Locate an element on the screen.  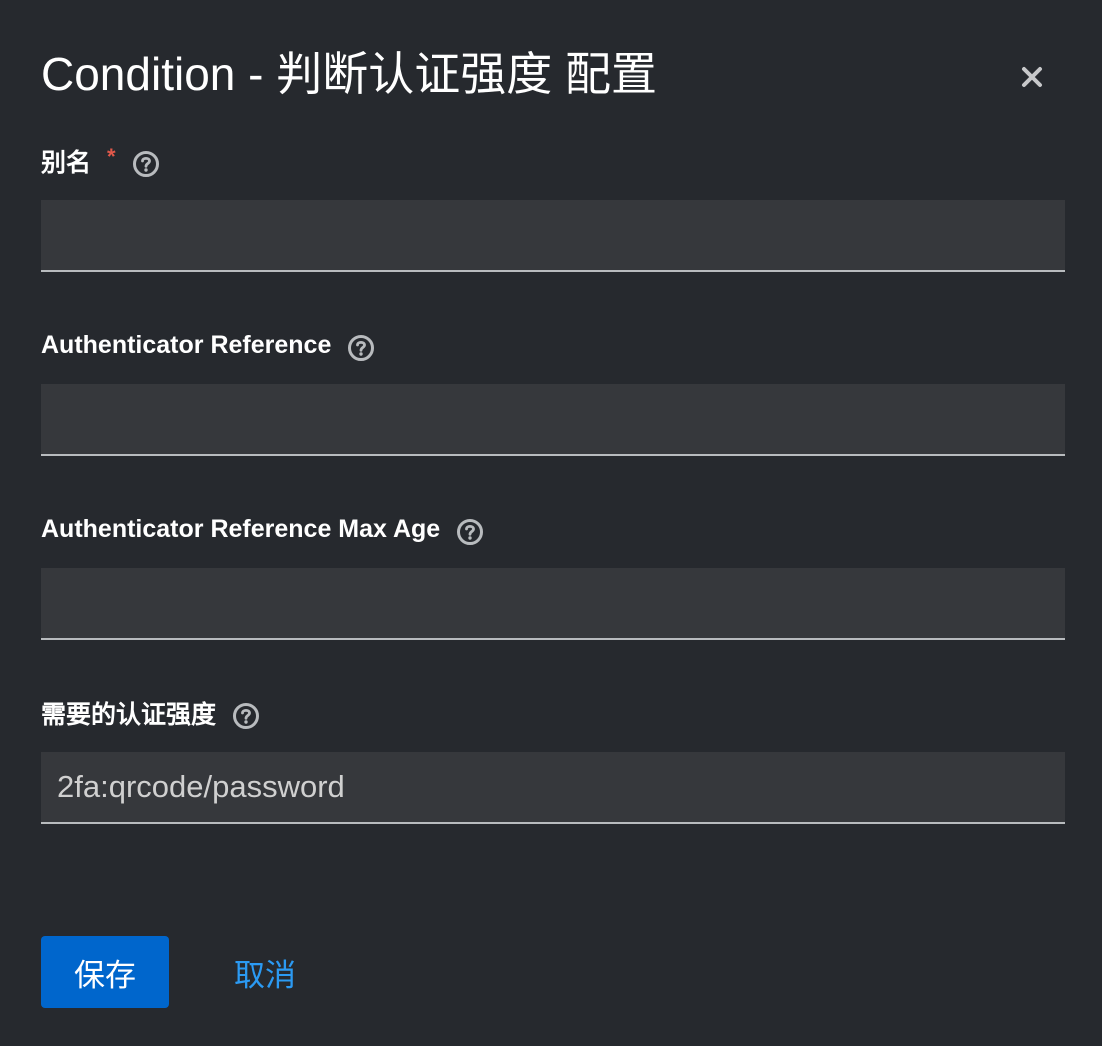
required-loa-label-row: 需要的认证强度 is located at coordinates (150, 713).